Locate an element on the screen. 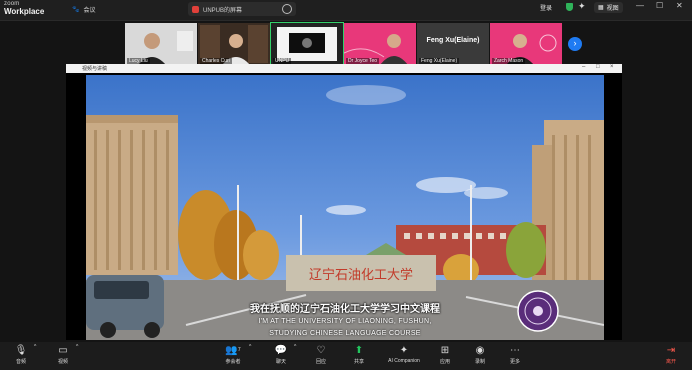 This screenshot has width=692, height=370. record-icon: ◉ is located at coordinates (480, 350).